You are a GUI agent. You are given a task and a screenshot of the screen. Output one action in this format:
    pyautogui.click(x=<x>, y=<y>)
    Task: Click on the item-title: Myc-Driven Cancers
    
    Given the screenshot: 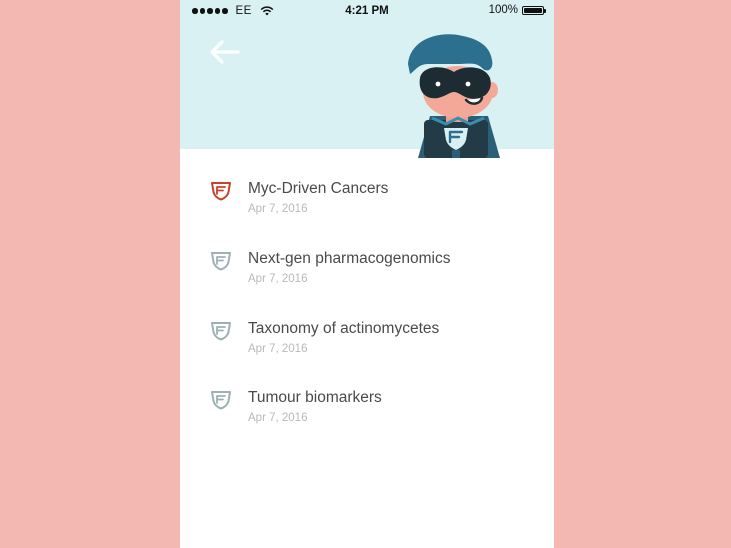 What is the action you would take?
    pyautogui.click(x=318, y=188)
    